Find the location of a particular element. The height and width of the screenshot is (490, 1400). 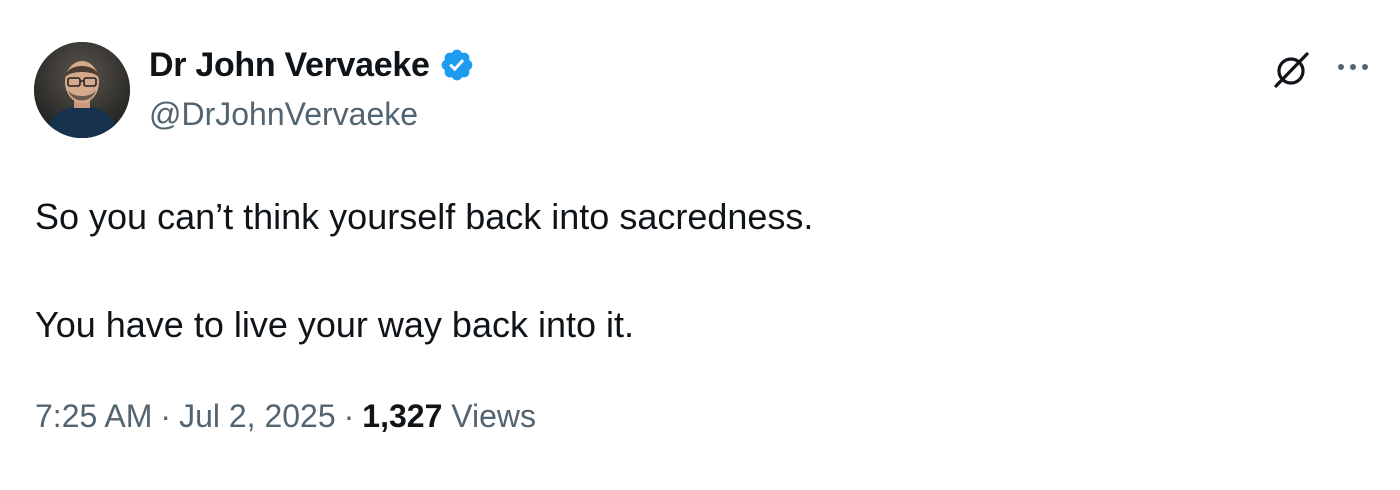

avatar-photo is located at coordinates (82, 90).